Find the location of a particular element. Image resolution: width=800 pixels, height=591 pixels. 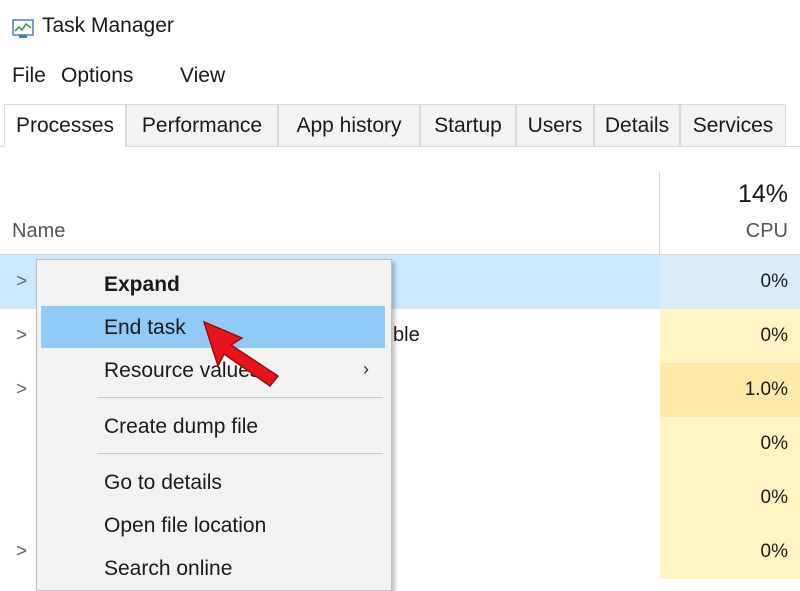

column-header: Name 14% CPU is located at coordinates (400, 213).